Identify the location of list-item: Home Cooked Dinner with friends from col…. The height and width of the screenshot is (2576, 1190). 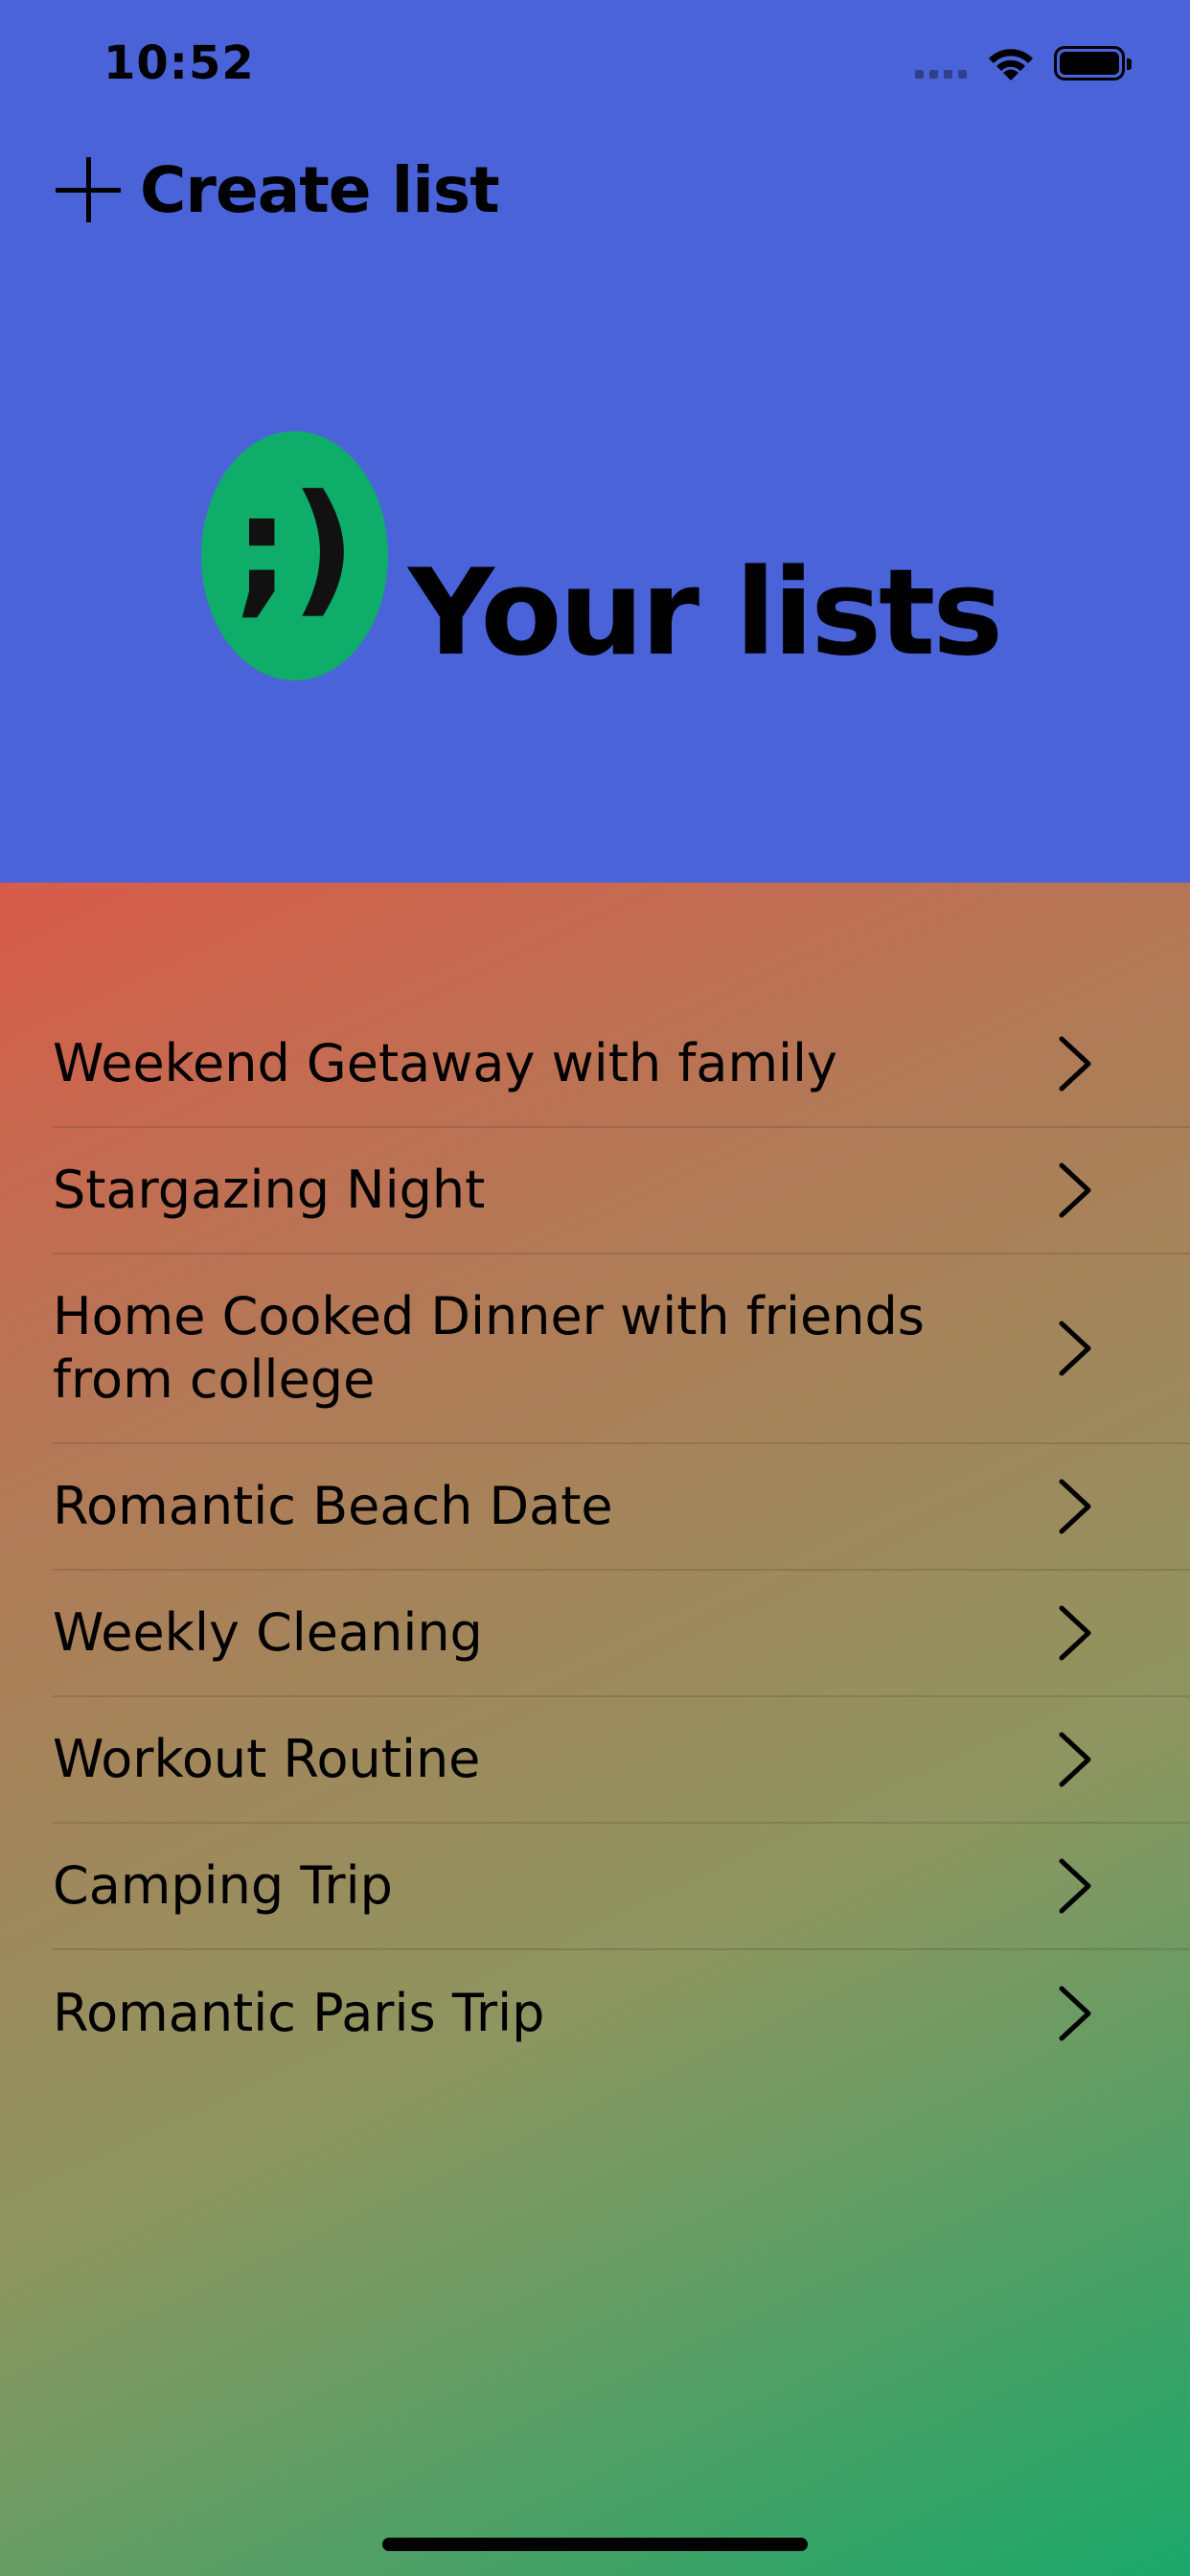
(622, 1349).